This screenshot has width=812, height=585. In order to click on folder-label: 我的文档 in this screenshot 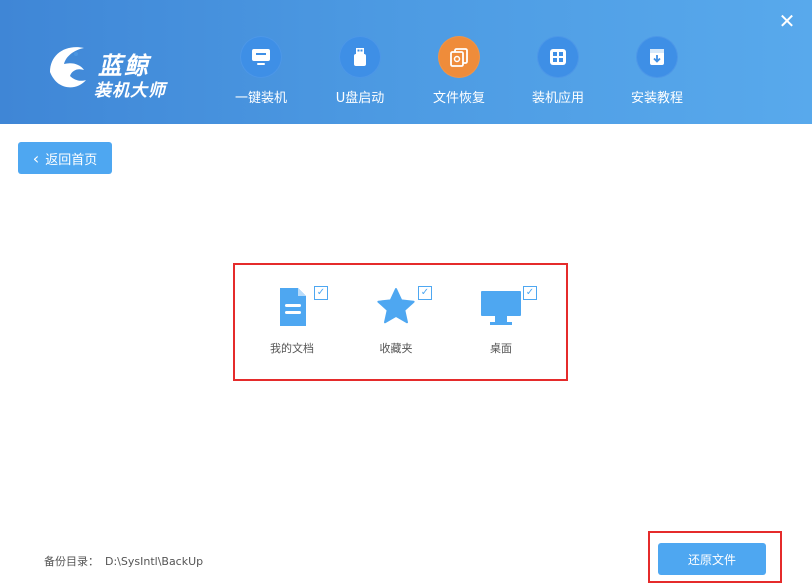, I will do `click(292, 348)`.